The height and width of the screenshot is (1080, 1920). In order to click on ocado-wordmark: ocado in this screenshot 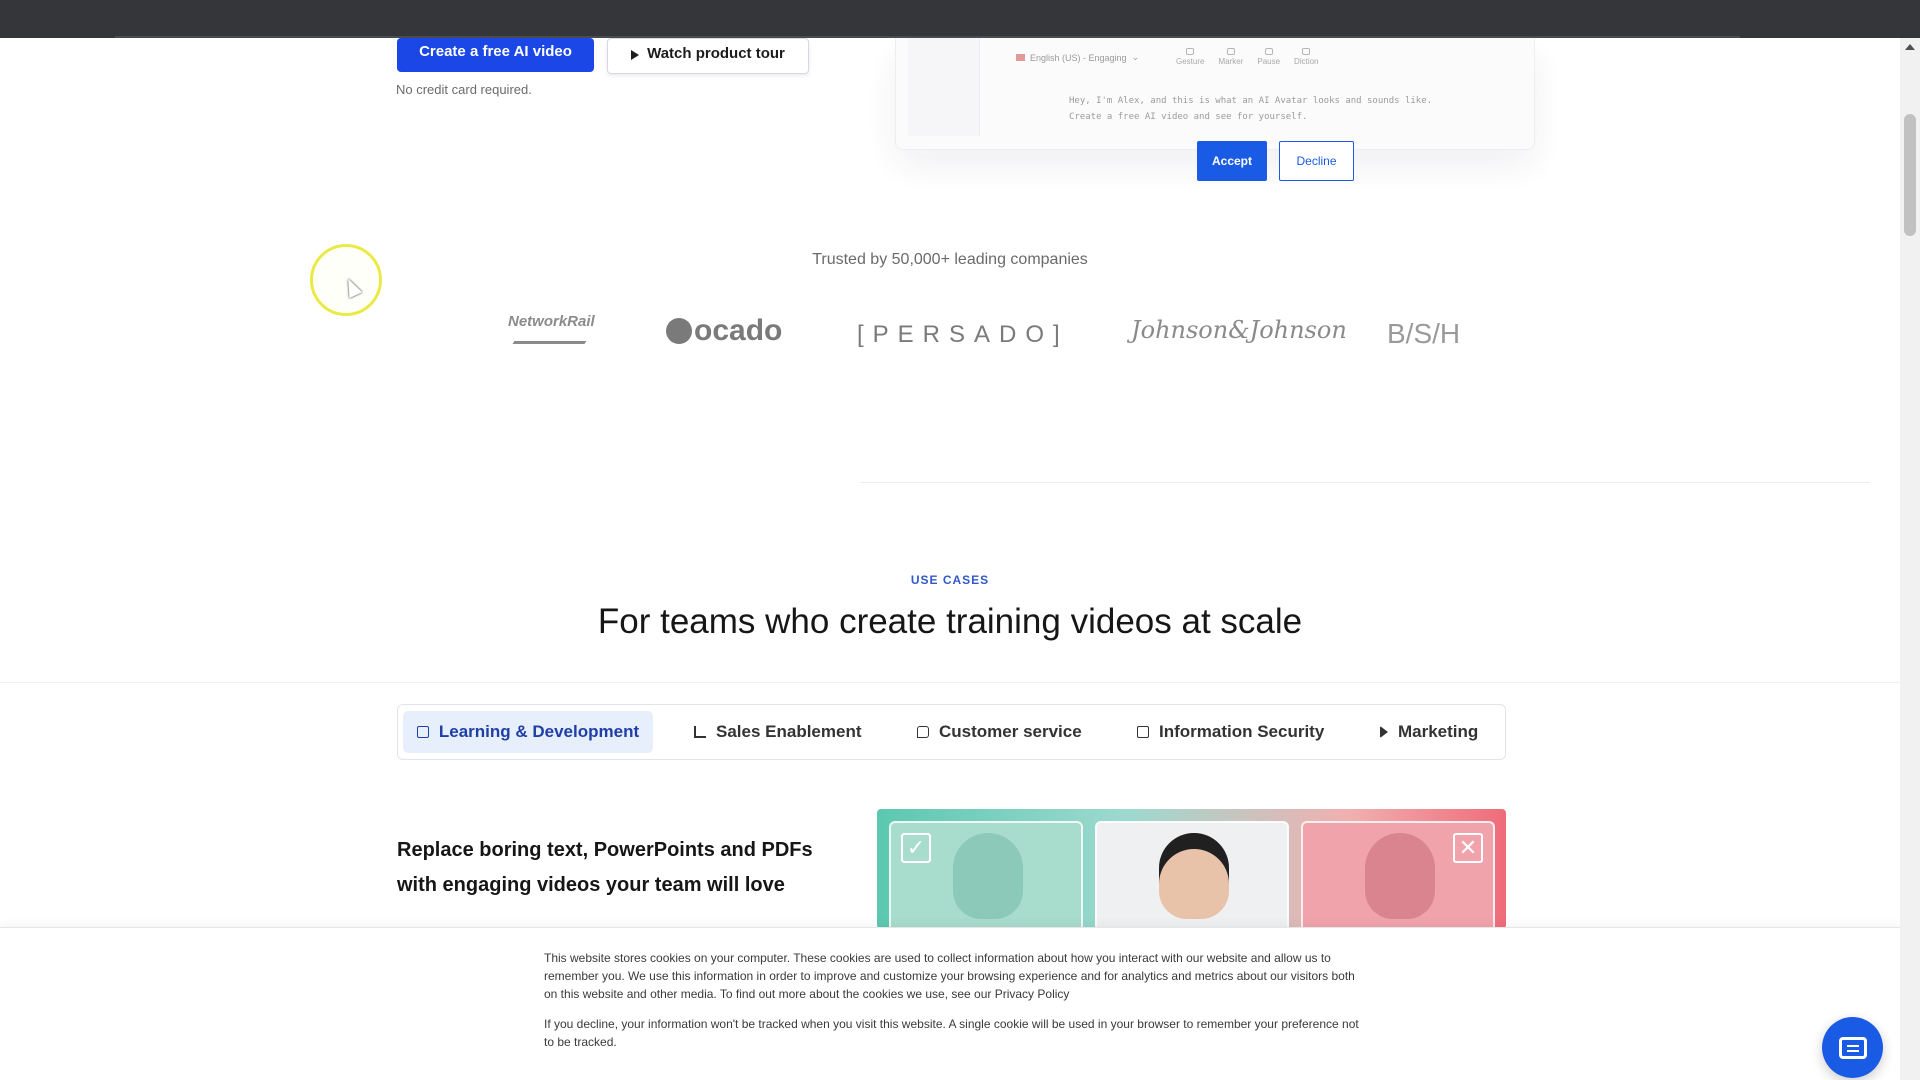, I will do `click(738, 330)`.